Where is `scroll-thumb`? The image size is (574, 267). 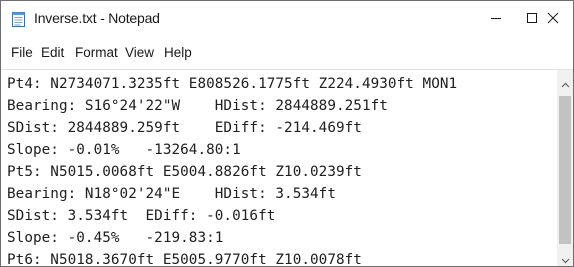
scroll-thumb is located at coordinates (565, 170).